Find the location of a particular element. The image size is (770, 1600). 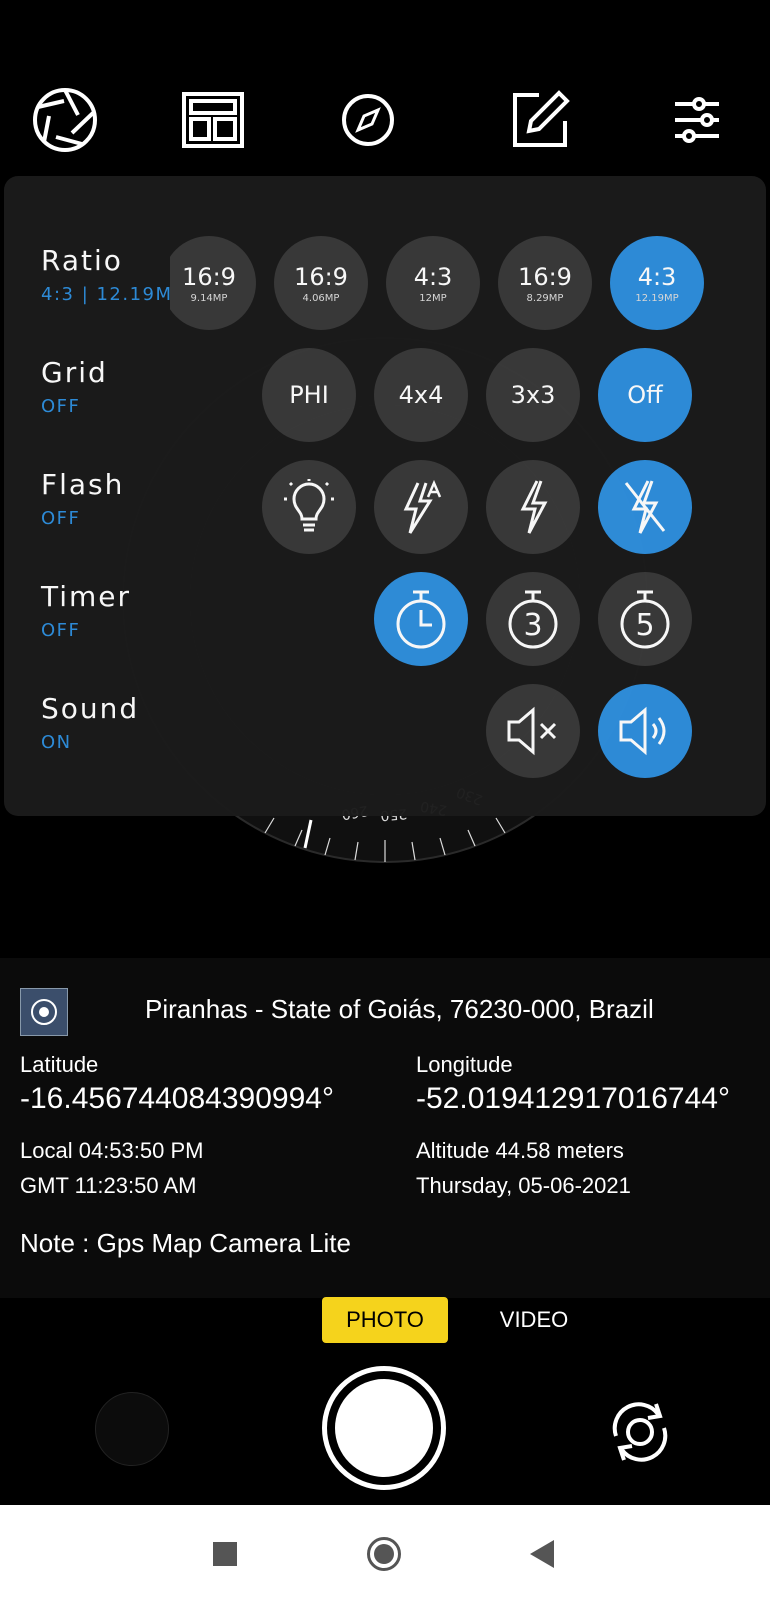

grid-value: OFF is located at coordinates (61, 406).